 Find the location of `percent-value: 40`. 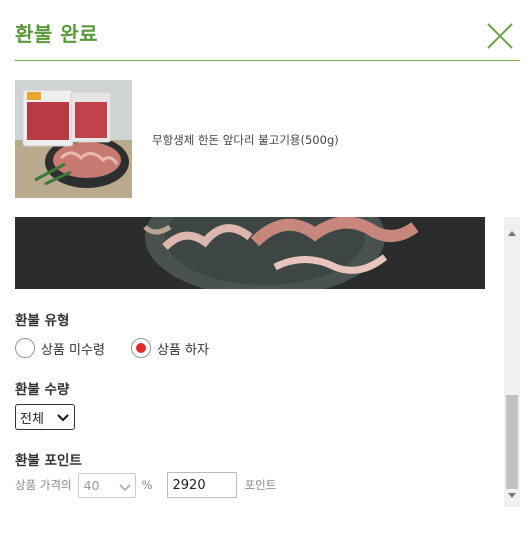

percent-value: 40 is located at coordinates (91, 485).